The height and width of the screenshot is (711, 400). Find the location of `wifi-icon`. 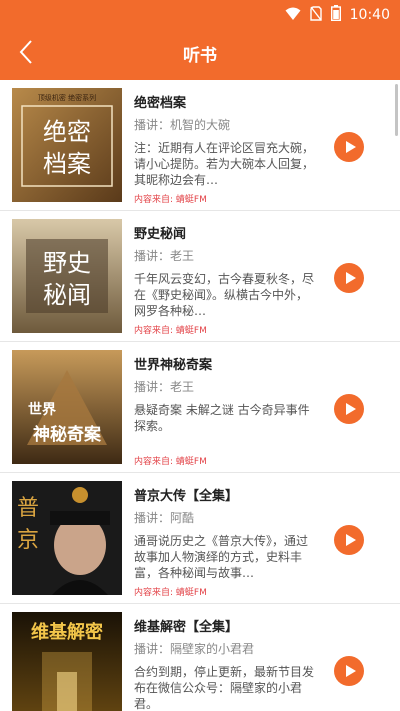

wifi-icon is located at coordinates (293, 15).